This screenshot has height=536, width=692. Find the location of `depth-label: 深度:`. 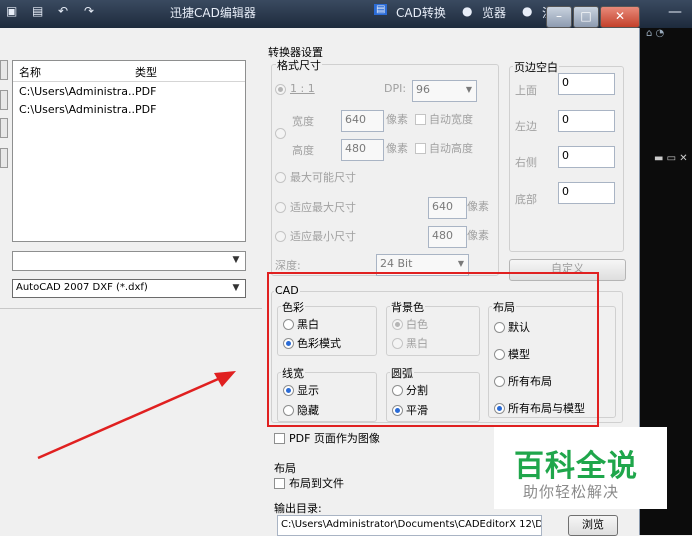

depth-label: 深度: is located at coordinates (288, 265).